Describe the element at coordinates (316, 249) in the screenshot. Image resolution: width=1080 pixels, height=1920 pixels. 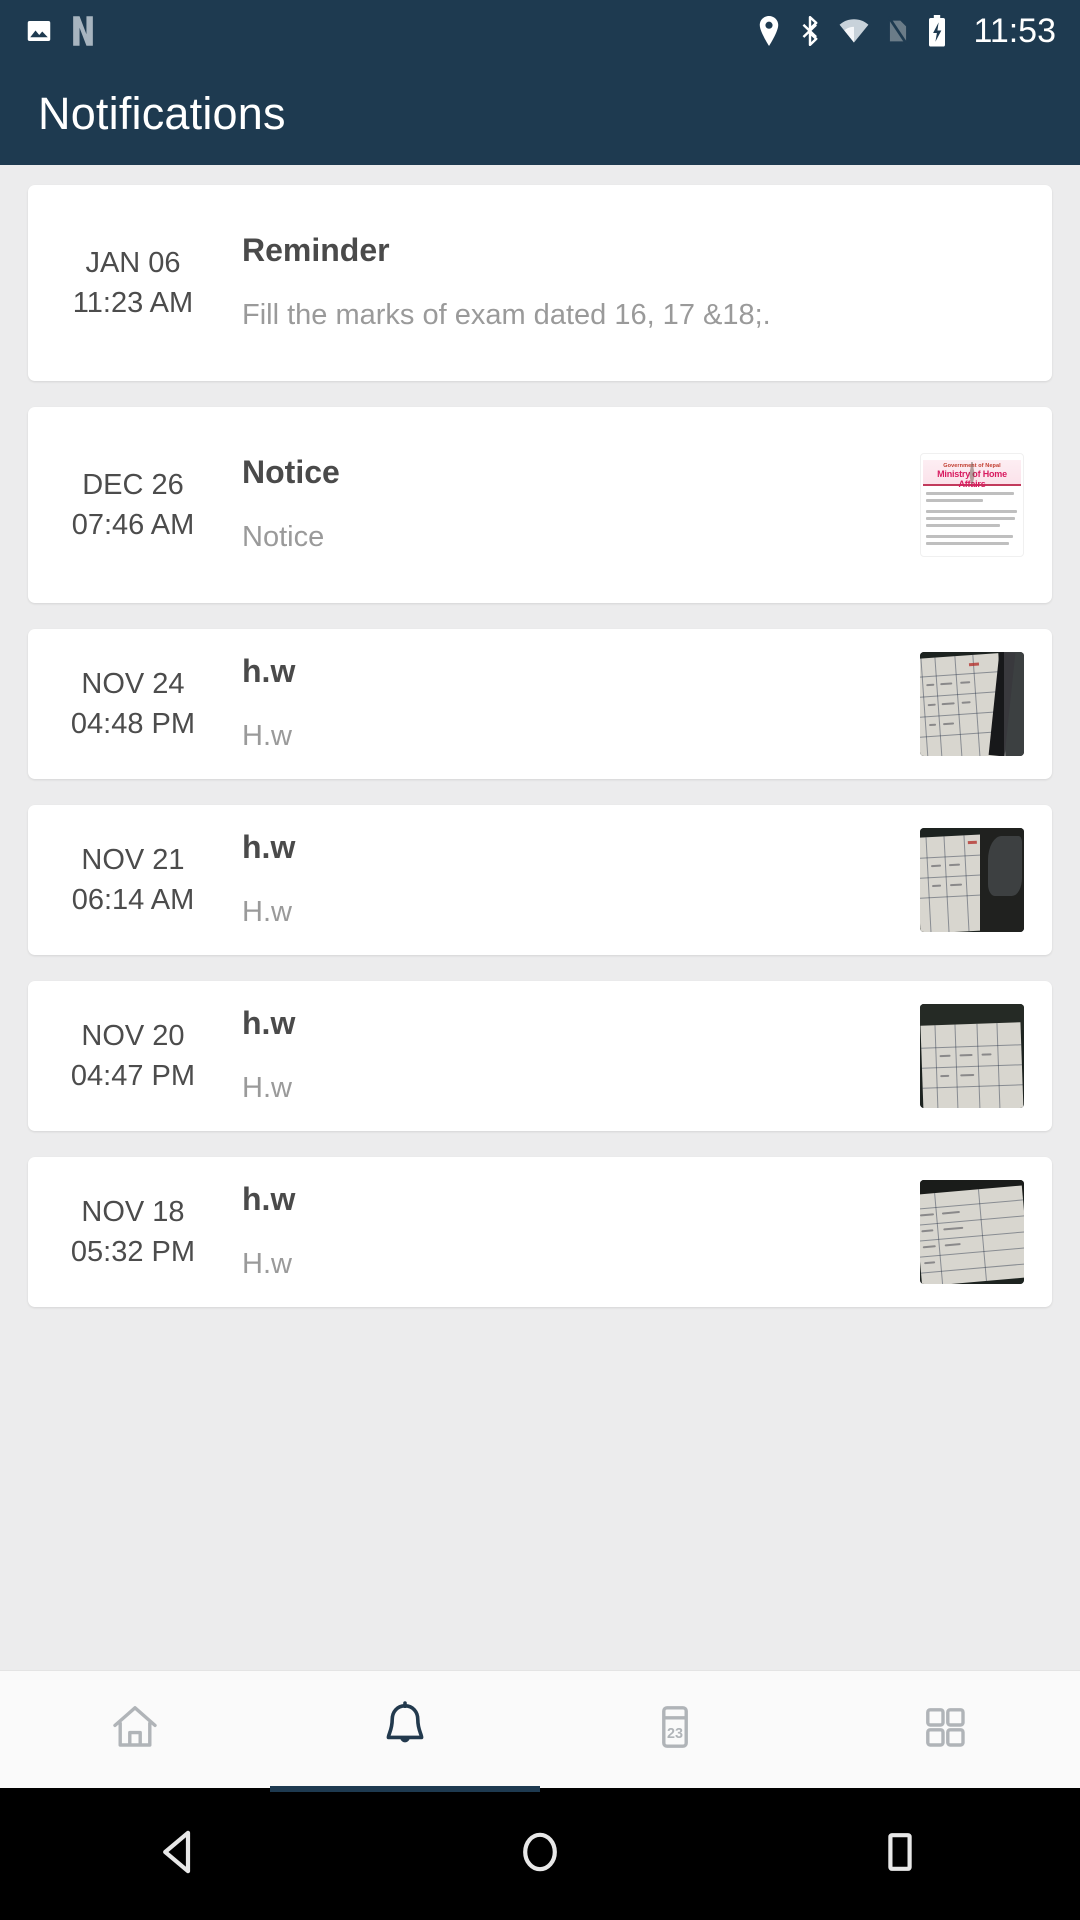
I see `notification-title: Reminder` at that location.